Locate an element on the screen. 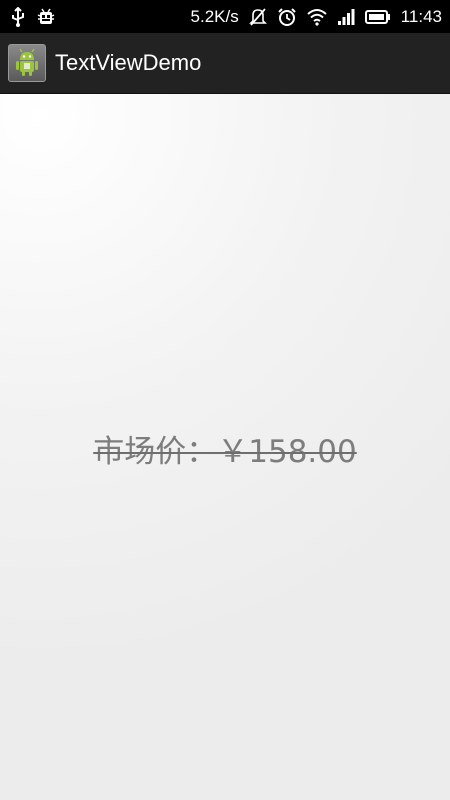 This screenshot has width=450, height=800. status-bar: 5.2K/s 11:43 is located at coordinates (225, 16).